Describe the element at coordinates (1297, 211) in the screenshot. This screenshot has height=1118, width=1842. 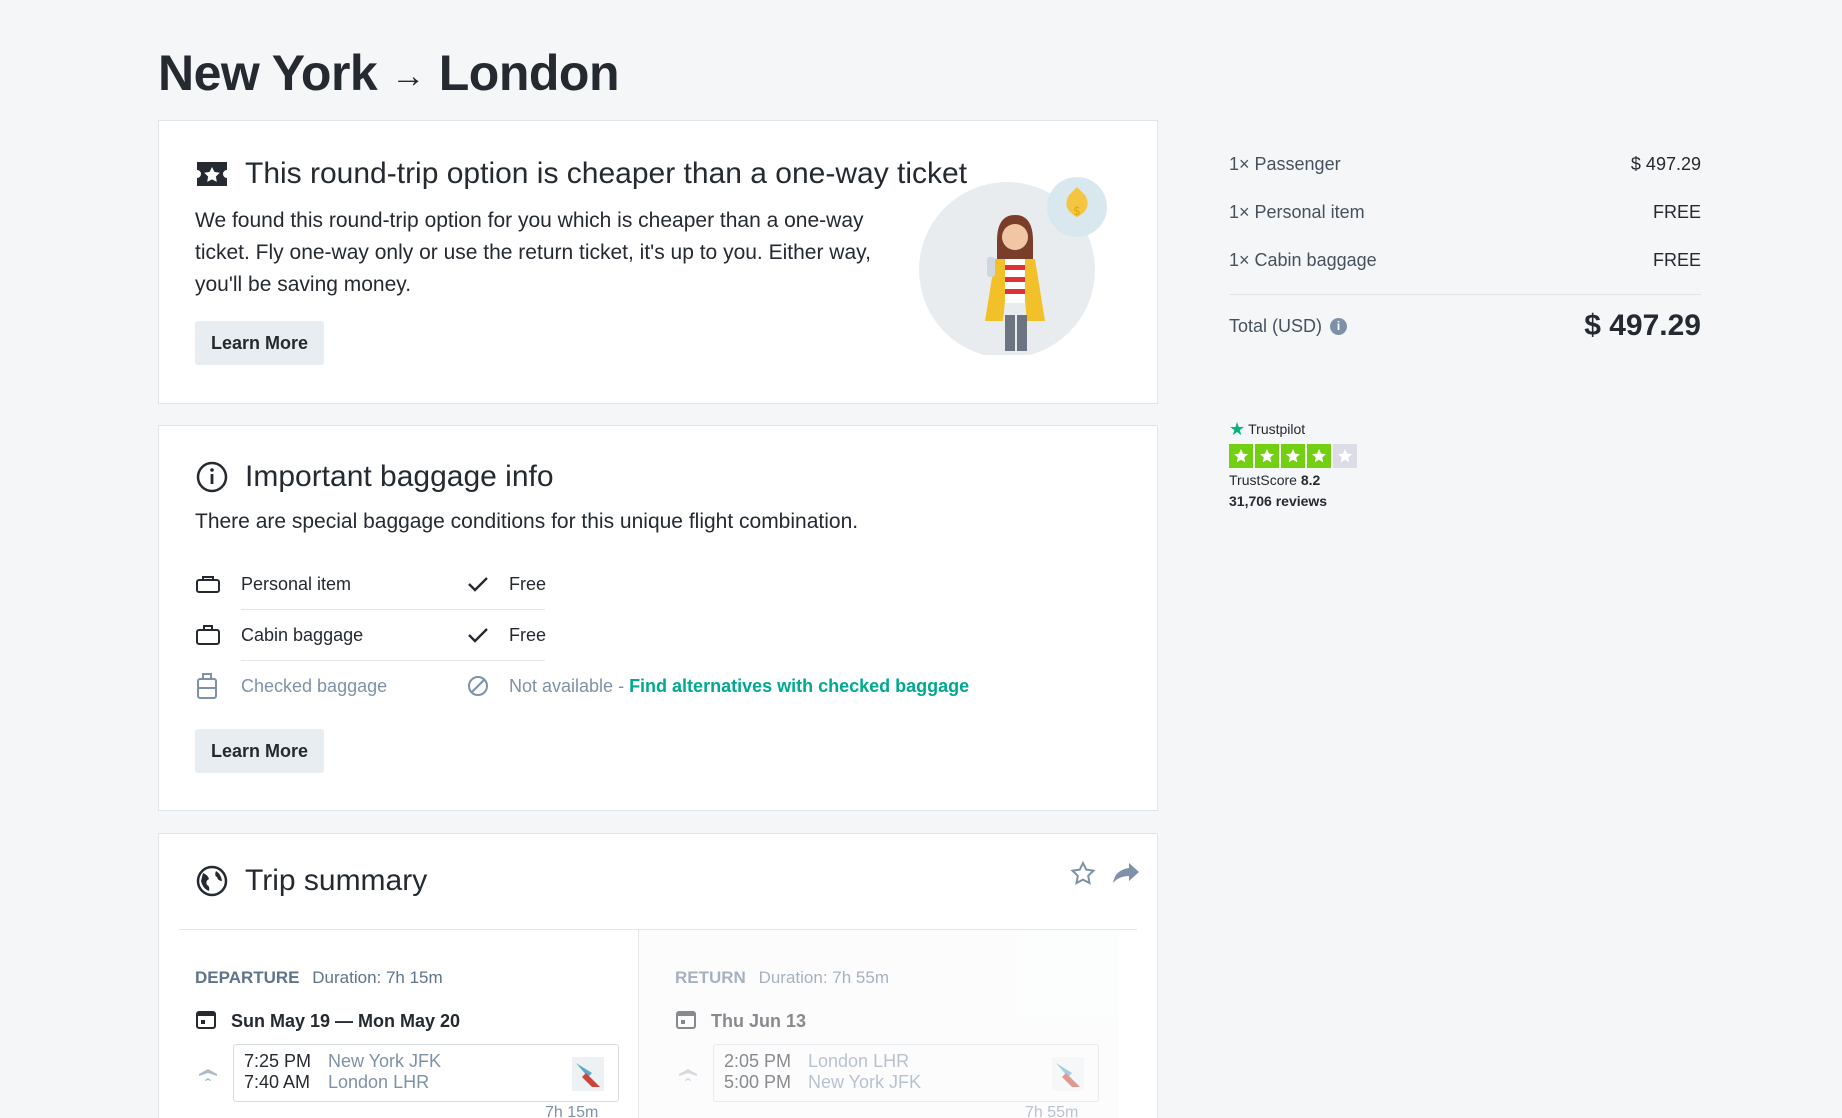
I see `summary-label: 1× Personal item` at that location.